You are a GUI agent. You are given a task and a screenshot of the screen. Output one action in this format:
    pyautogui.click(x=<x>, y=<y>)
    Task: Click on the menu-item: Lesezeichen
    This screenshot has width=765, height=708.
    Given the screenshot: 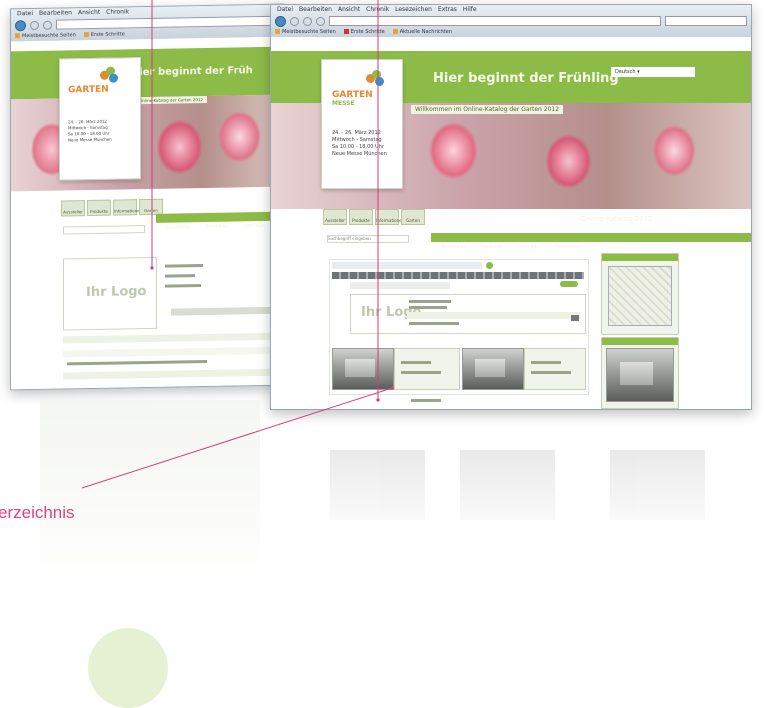 What is the action you would take?
    pyautogui.click(x=413, y=9)
    